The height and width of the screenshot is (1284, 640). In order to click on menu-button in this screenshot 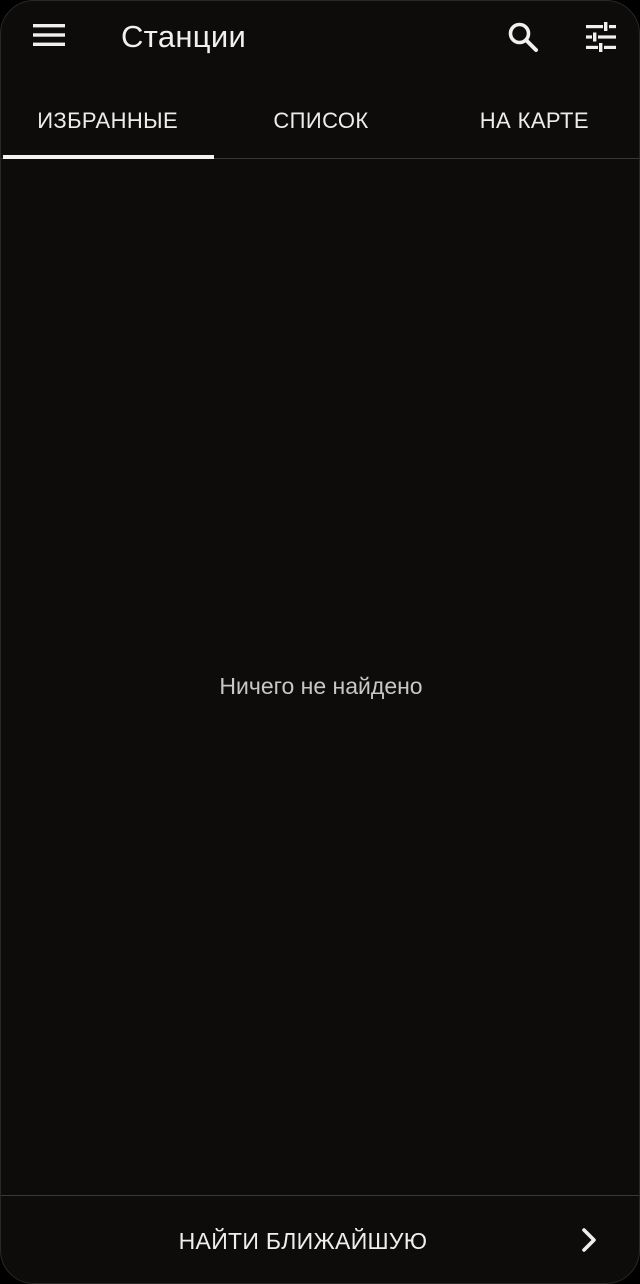, I will do `click(49, 35)`.